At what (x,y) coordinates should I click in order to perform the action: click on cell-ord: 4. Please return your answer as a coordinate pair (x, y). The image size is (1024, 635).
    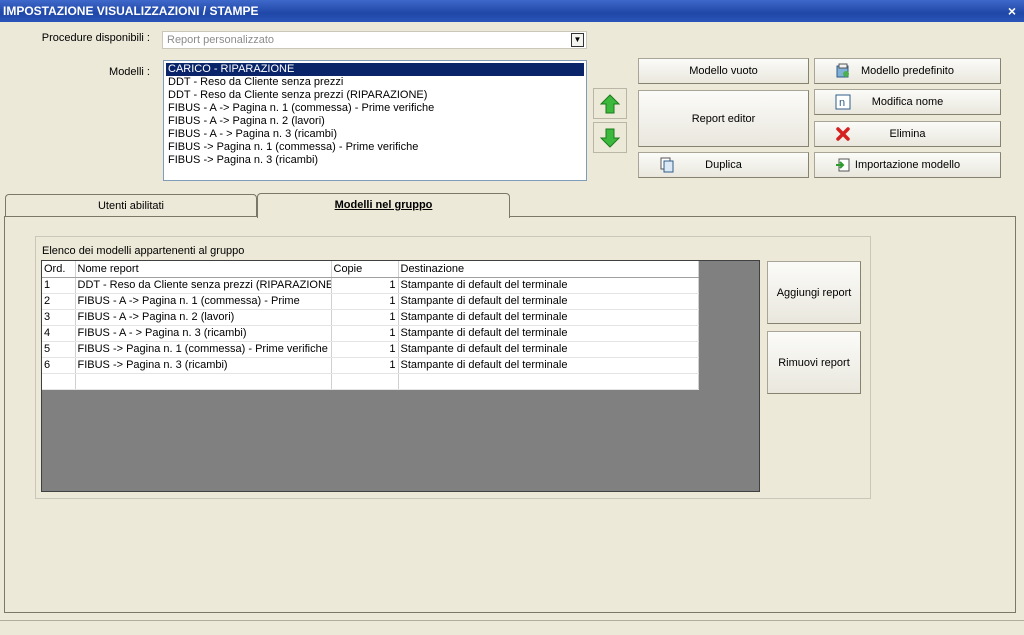
    Looking at the image, I should click on (59, 333).